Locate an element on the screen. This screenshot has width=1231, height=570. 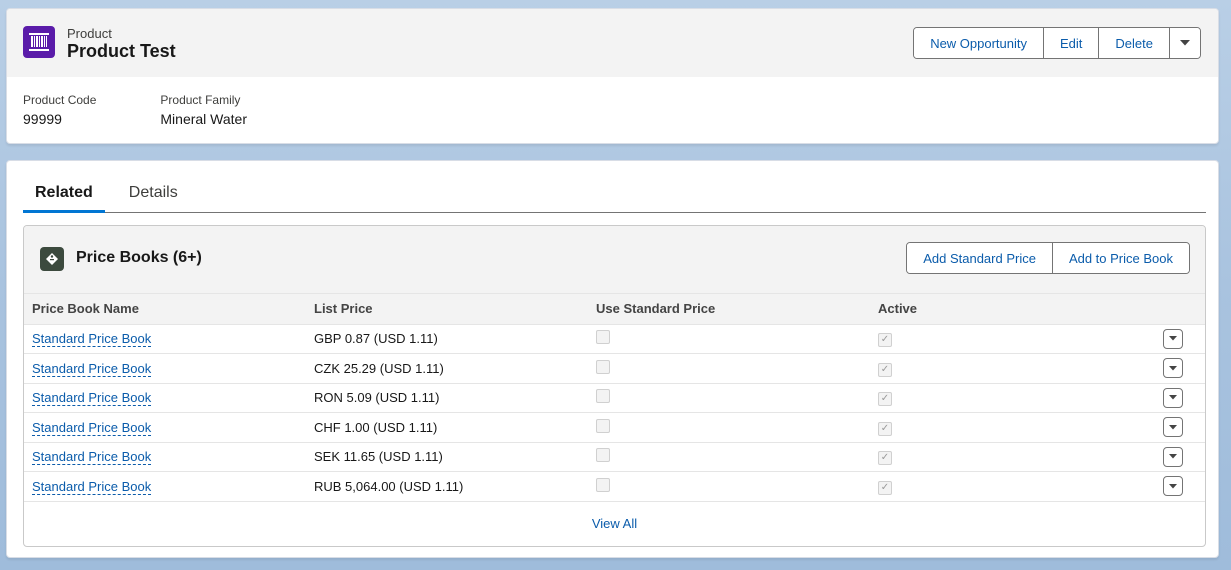
pricebook-icon is located at coordinates (52, 259).